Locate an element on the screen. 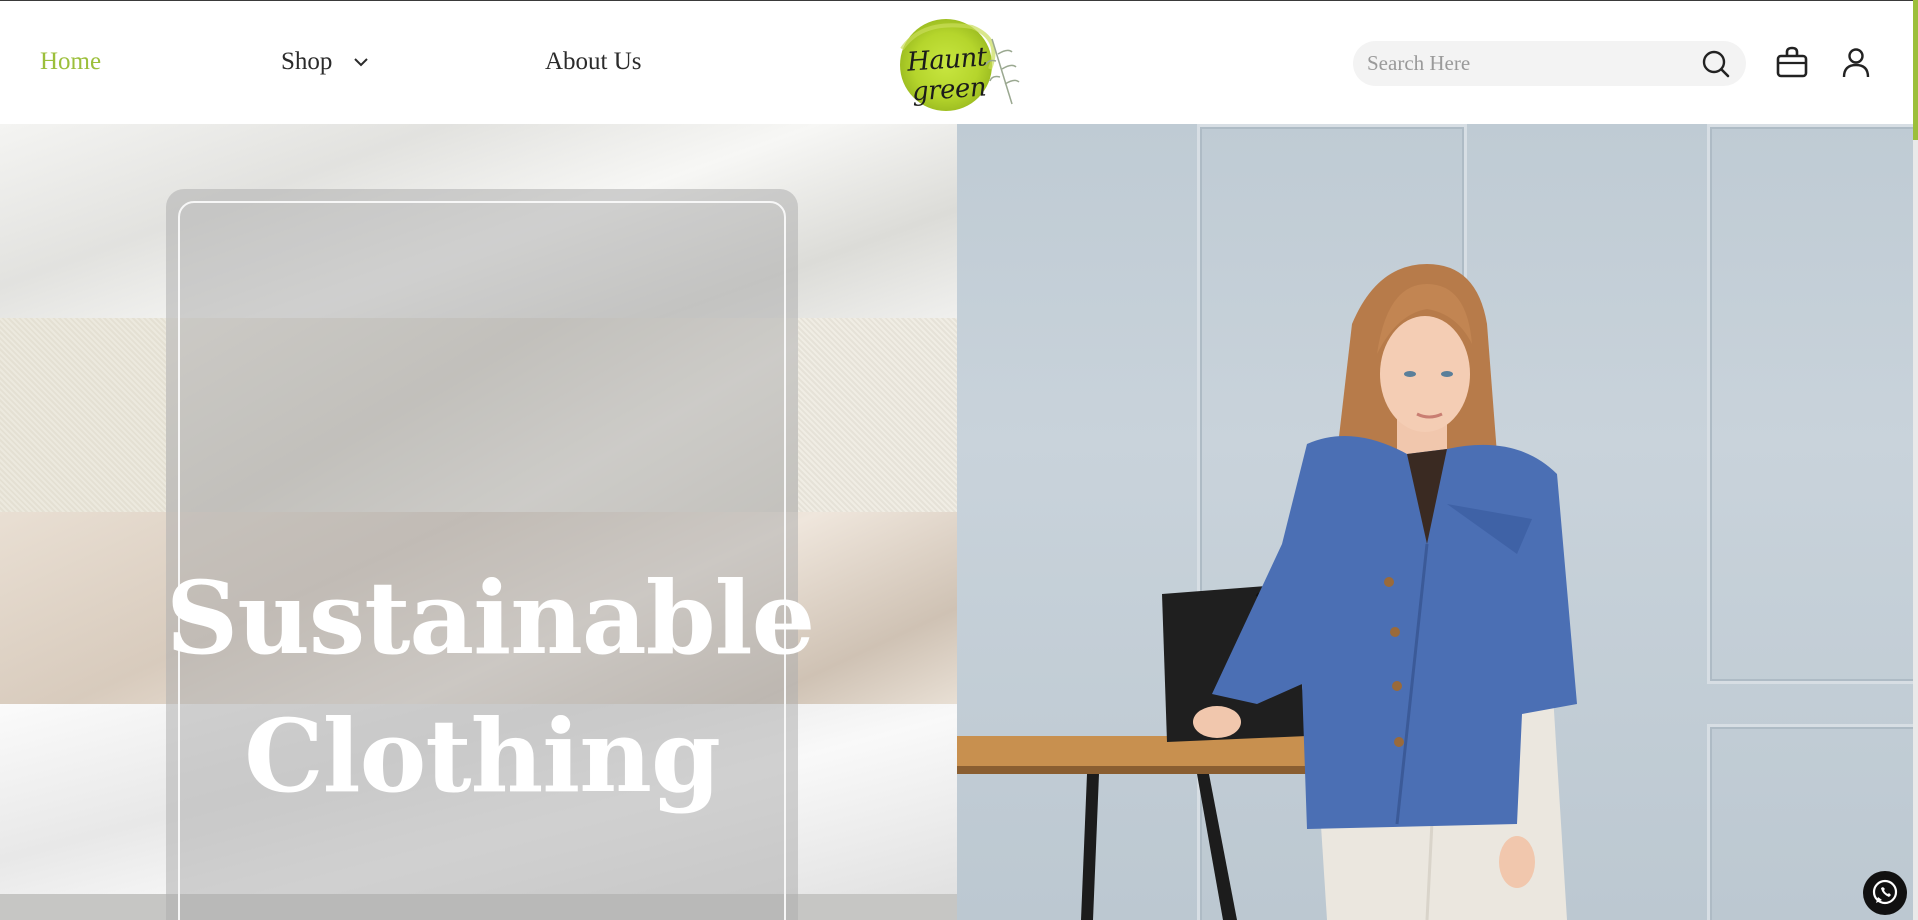  whatsapp-chat-button is located at coordinates (1885, 893).